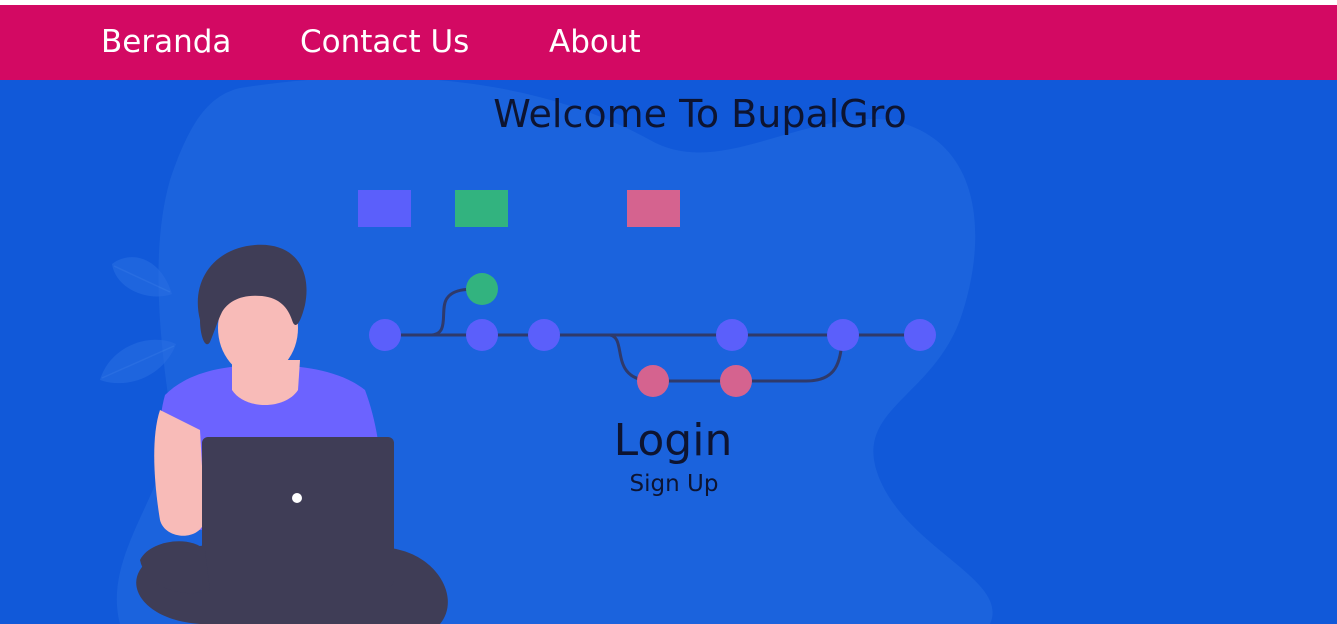 This screenshot has width=1337, height=624. Describe the element at coordinates (700, 114) in the screenshot. I see `hero-title: Welcome To BupalGro` at that location.